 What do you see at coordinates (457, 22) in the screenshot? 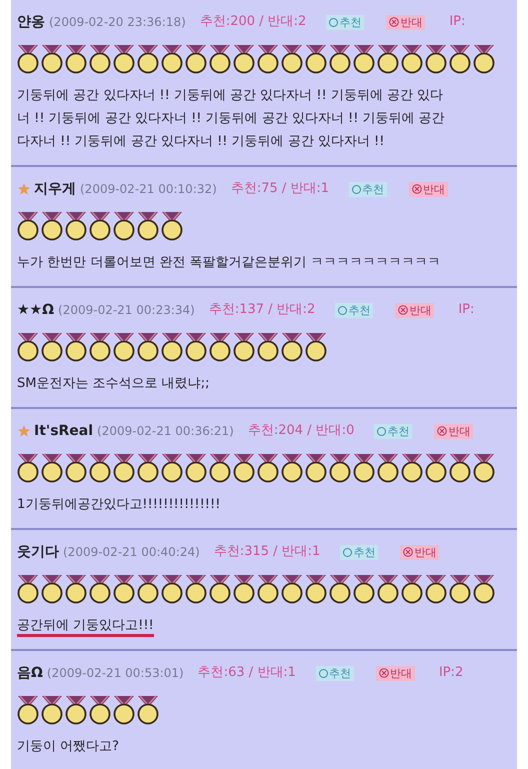
I see `ip-address: IP:` at bounding box center [457, 22].